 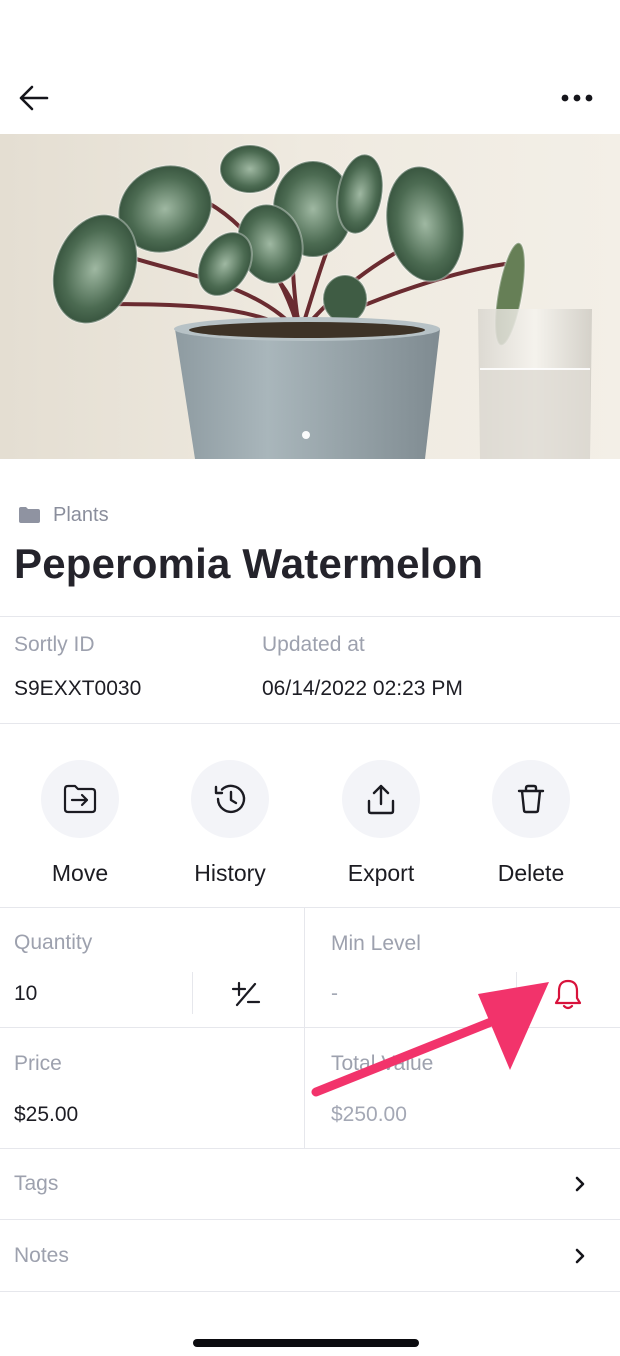 What do you see at coordinates (334, 994) in the screenshot?
I see `min-level-value: -` at bounding box center [334, 994].